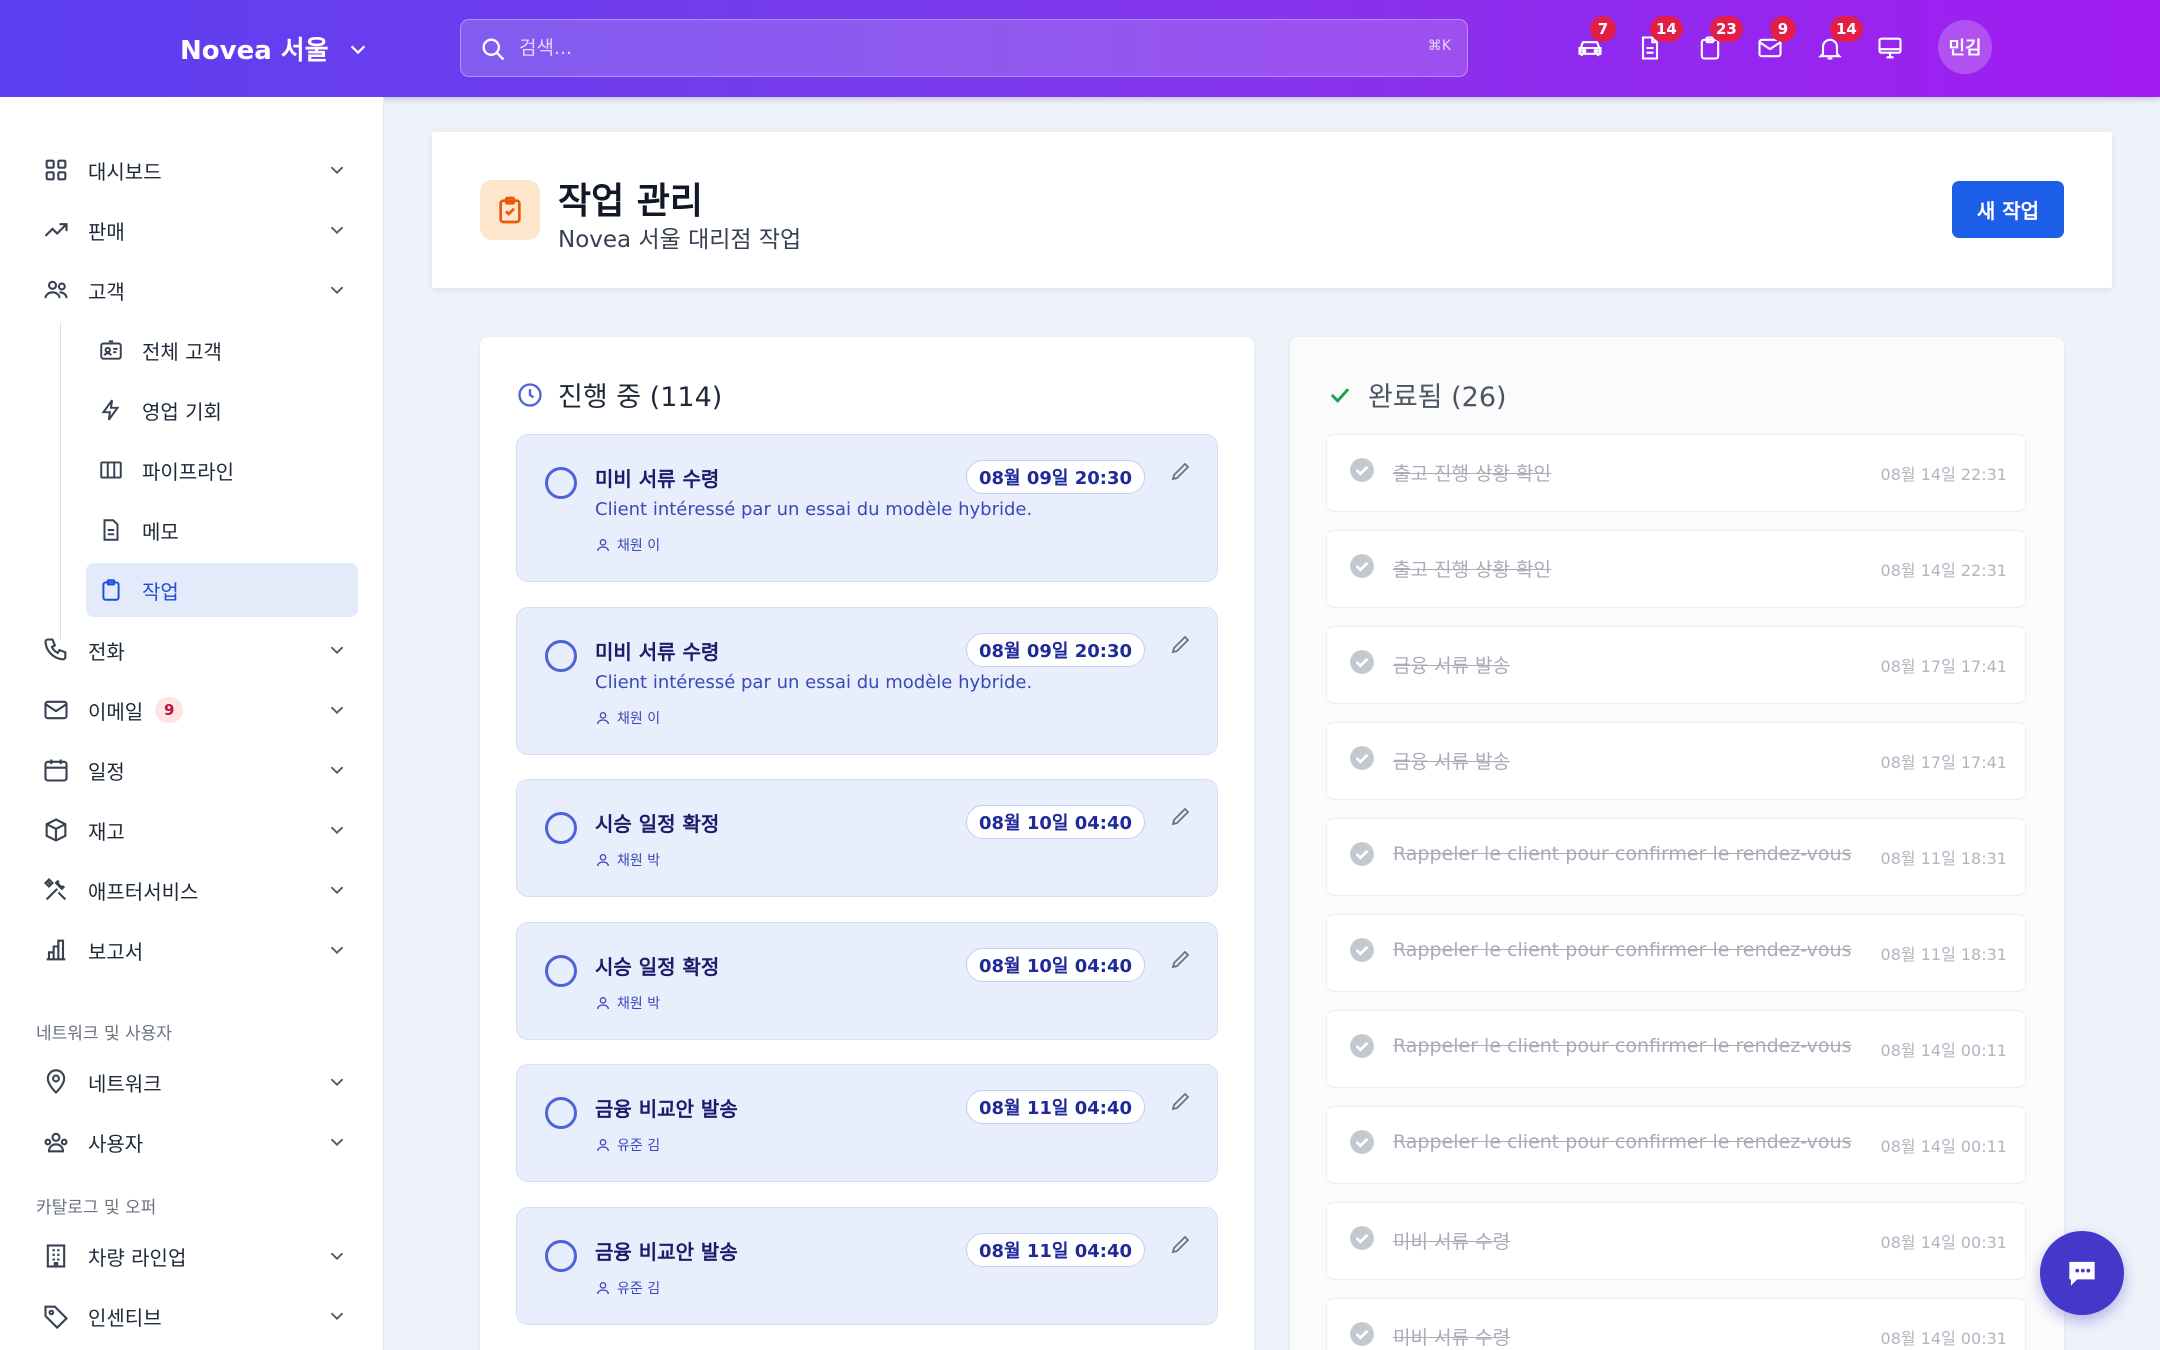  Describe the element at coordinates (195, 890) in the screenshot. I see `sidebar-item-after-service: 애프터서비스` at that location.